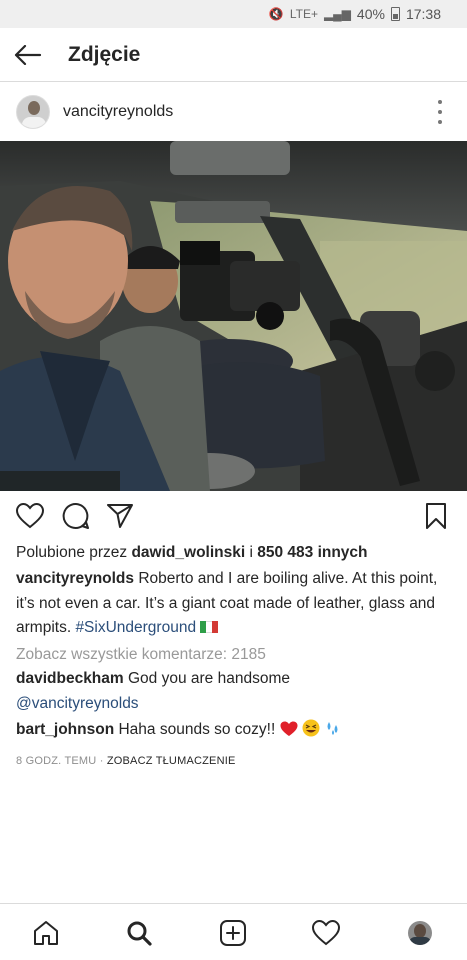  I want to click on bookmark-icon, so click(436, 516).